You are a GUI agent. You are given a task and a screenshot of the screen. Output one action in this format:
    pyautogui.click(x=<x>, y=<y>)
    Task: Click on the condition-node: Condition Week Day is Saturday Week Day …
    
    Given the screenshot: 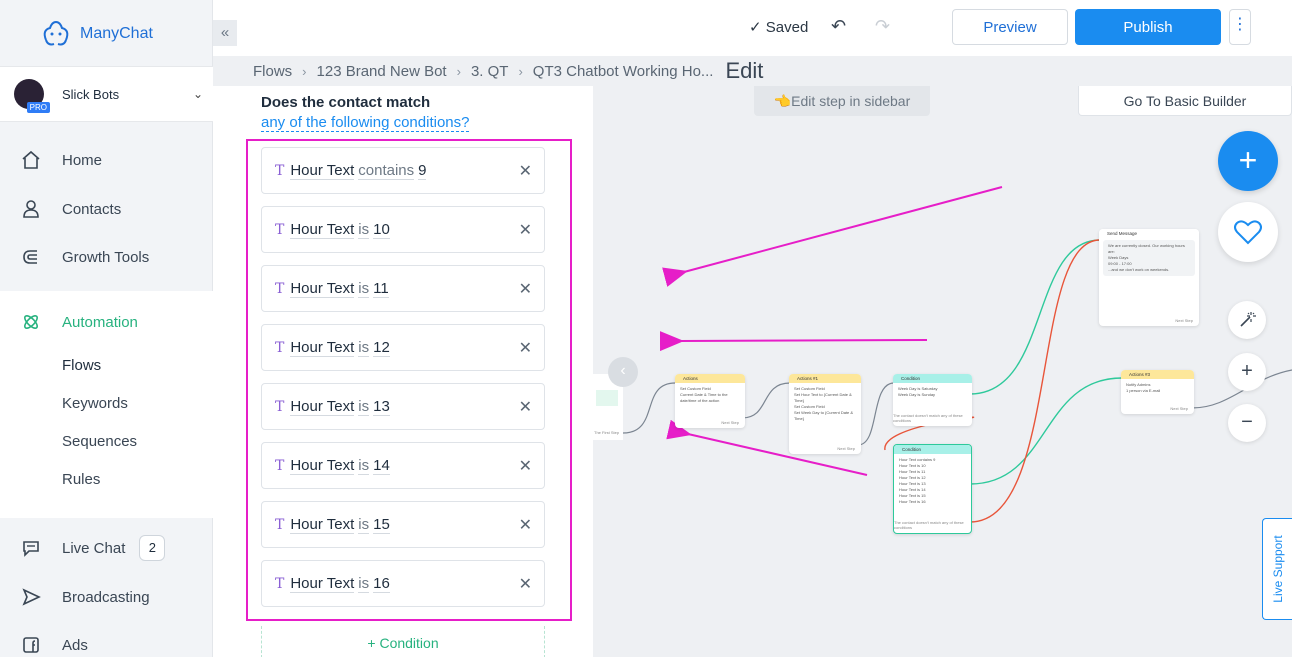 What is the action you would take?
    pyautogui.click(x=932, y=400)
    